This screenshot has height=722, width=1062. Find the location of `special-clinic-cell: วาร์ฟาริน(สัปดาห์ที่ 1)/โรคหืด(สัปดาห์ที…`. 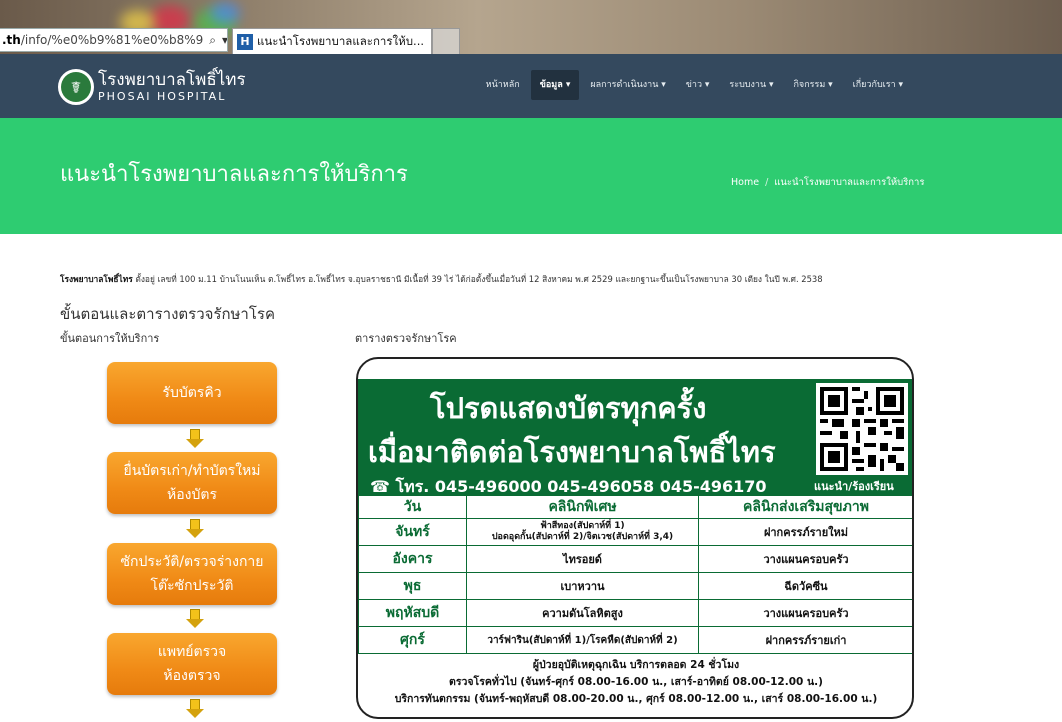

special-clinic-cell: วาร์ฟาริน(สัปดาห์ที่ 1)/โรคหืด(สัปดาห์ที… is located at coordinates (582, 640).